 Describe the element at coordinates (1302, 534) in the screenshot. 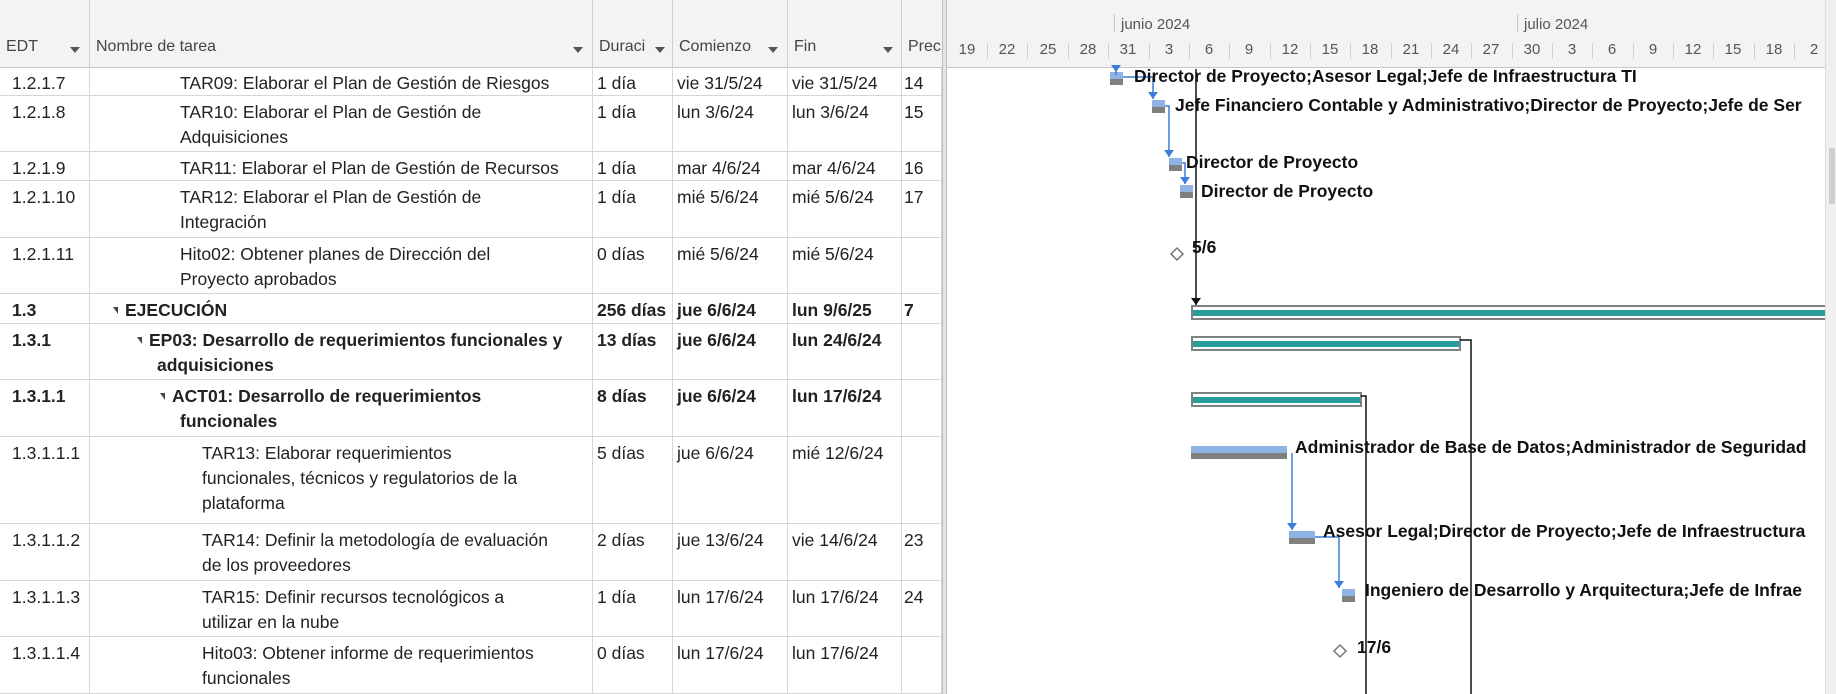

I see `task-bar-tar14` at that location.